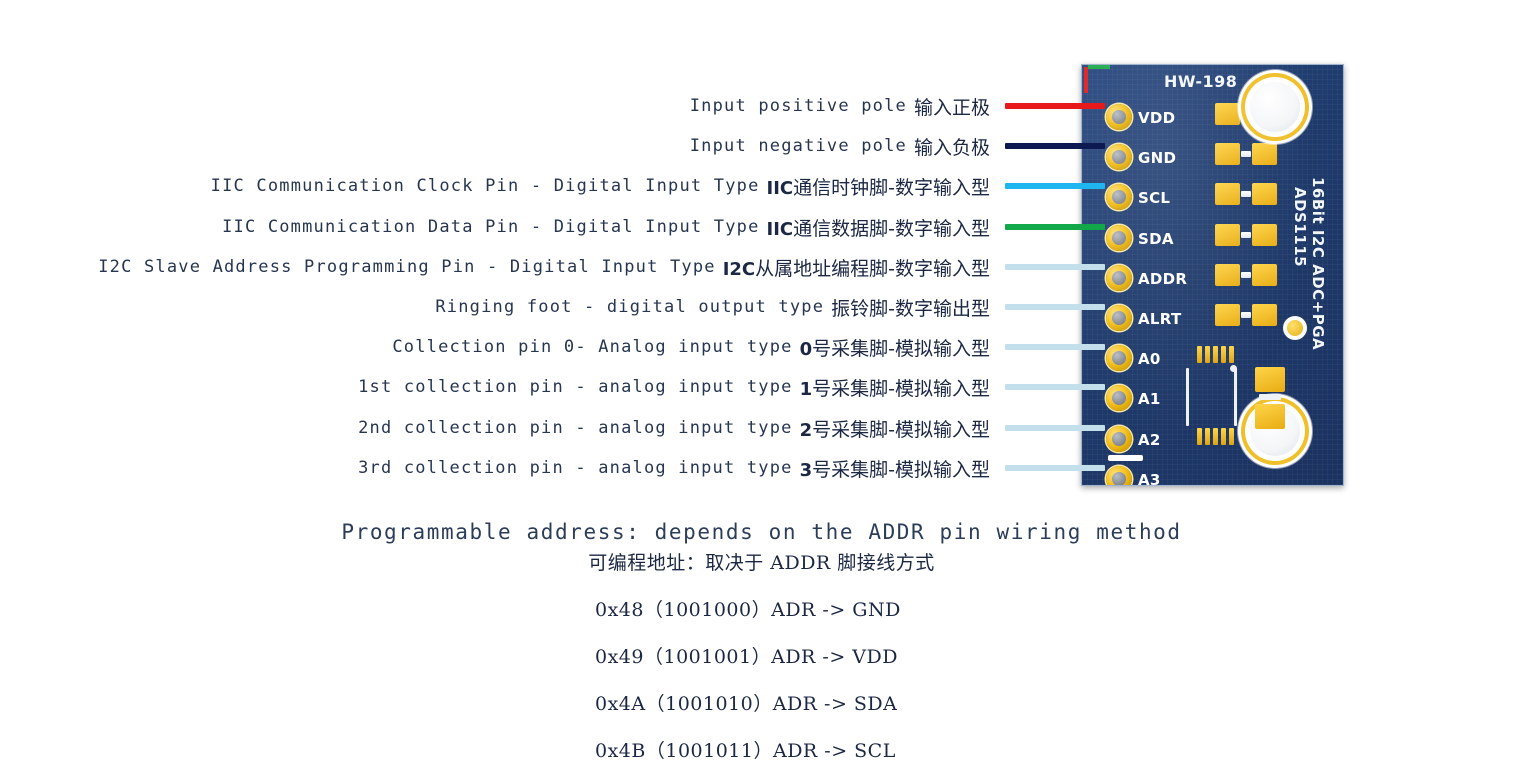  I want to click on pin-description-cn-text: 振铃脚-数字输出型, so click(910, 308).